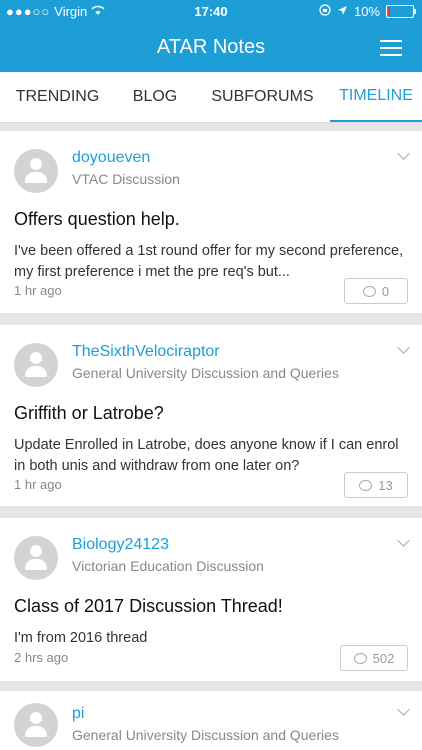 Image resolution: width=422 pixels, height=750 pixels. What do you see at coordinates (78, 714) in the screenshot?
I see `post-username: pi` at bounding box center [78, 714].